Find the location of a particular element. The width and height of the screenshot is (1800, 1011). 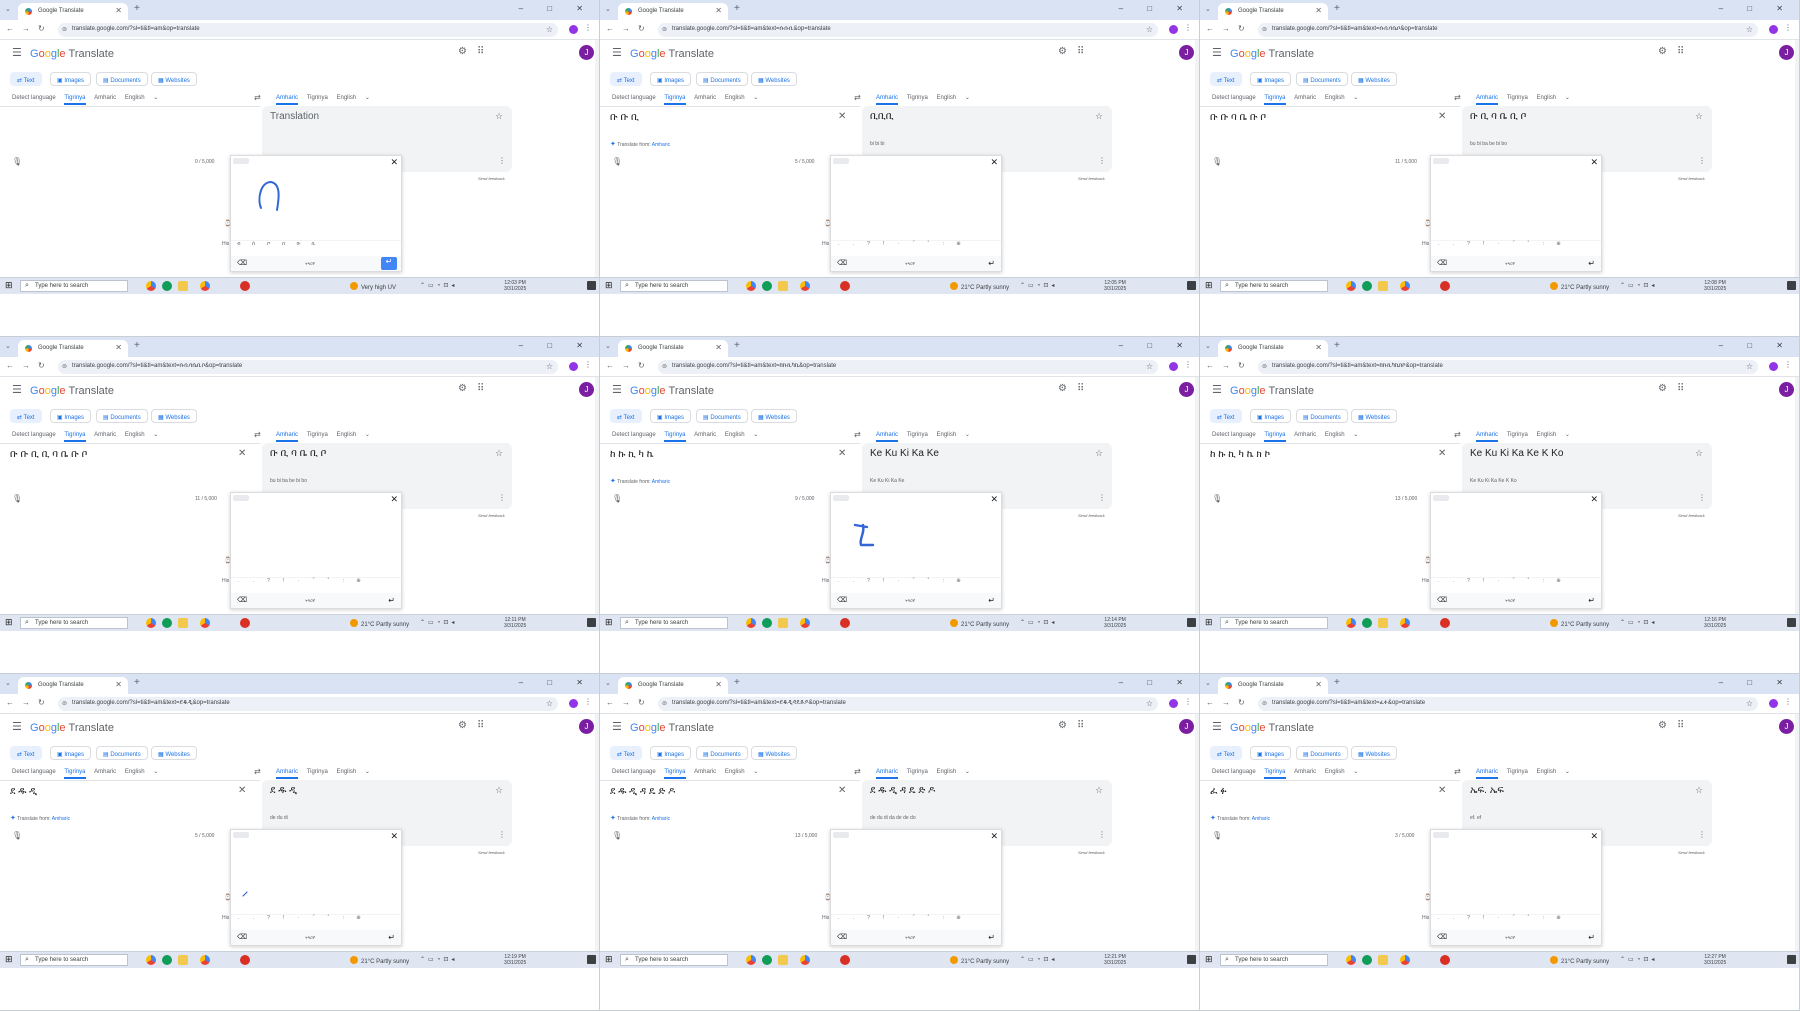

space-key: ትግርኛ is located at coordinates (1510, 601).